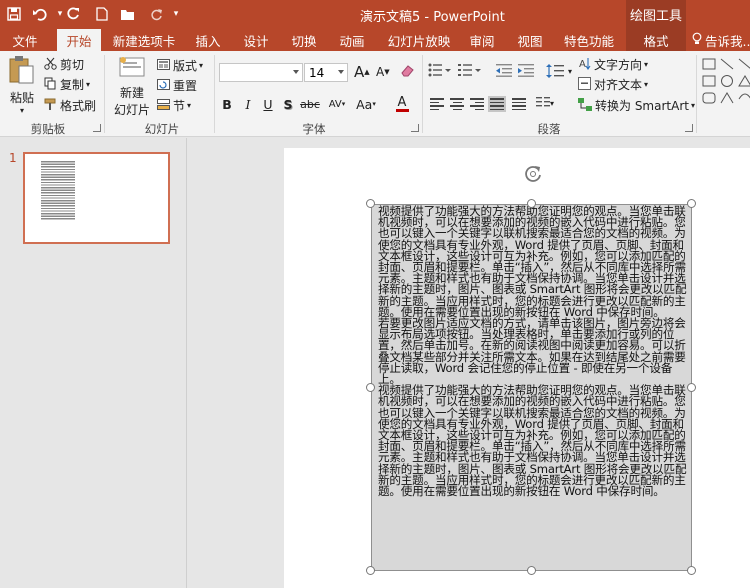 Image resolution: width=750 pixels, height=588 pixels. I want to click on align-left-button, so click(437, 104).